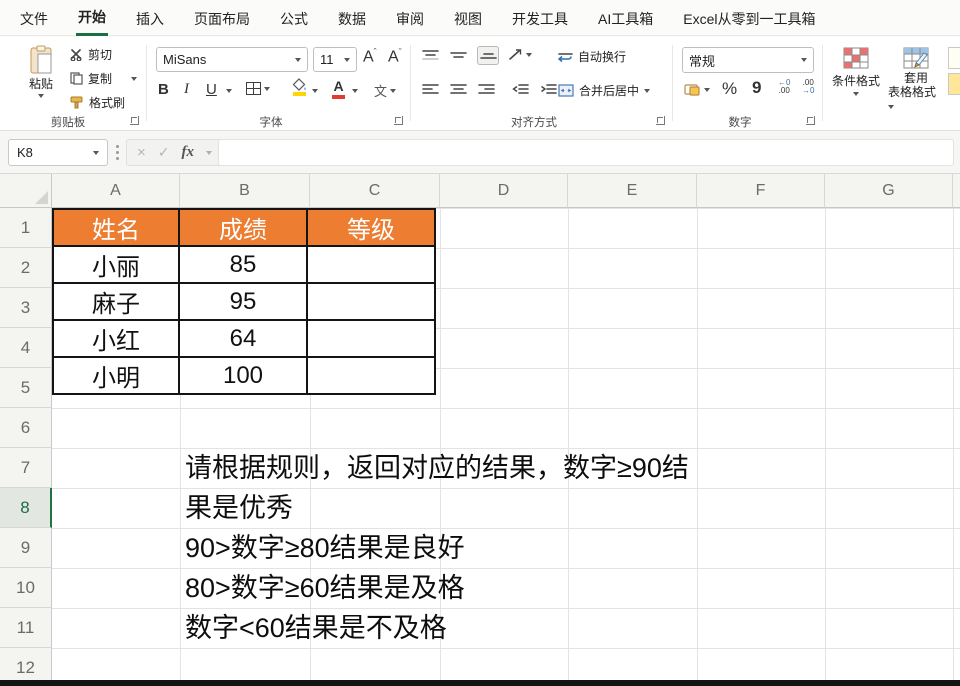 The image size is (960, 686). What do you see at coordinates (371, 264) in the screenshot?
I see `cell-c2` at bounding box center [371, 264].